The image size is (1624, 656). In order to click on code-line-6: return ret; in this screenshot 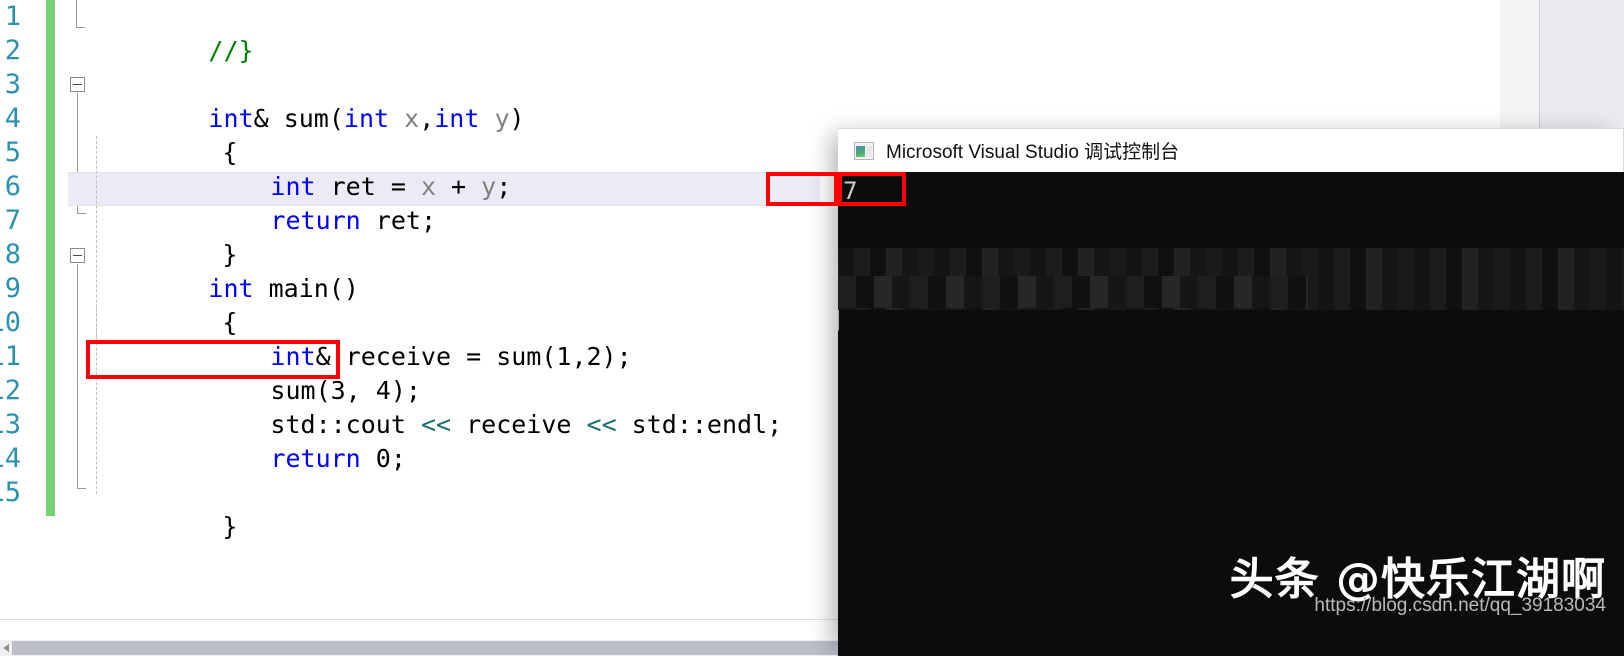, I will do `click(293, 202)`.